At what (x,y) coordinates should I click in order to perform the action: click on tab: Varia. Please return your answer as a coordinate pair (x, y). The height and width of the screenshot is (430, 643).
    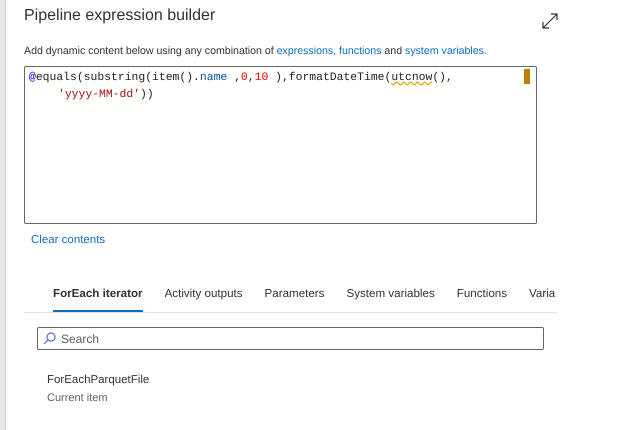
    Looking at the image, I should click on (542, 295).